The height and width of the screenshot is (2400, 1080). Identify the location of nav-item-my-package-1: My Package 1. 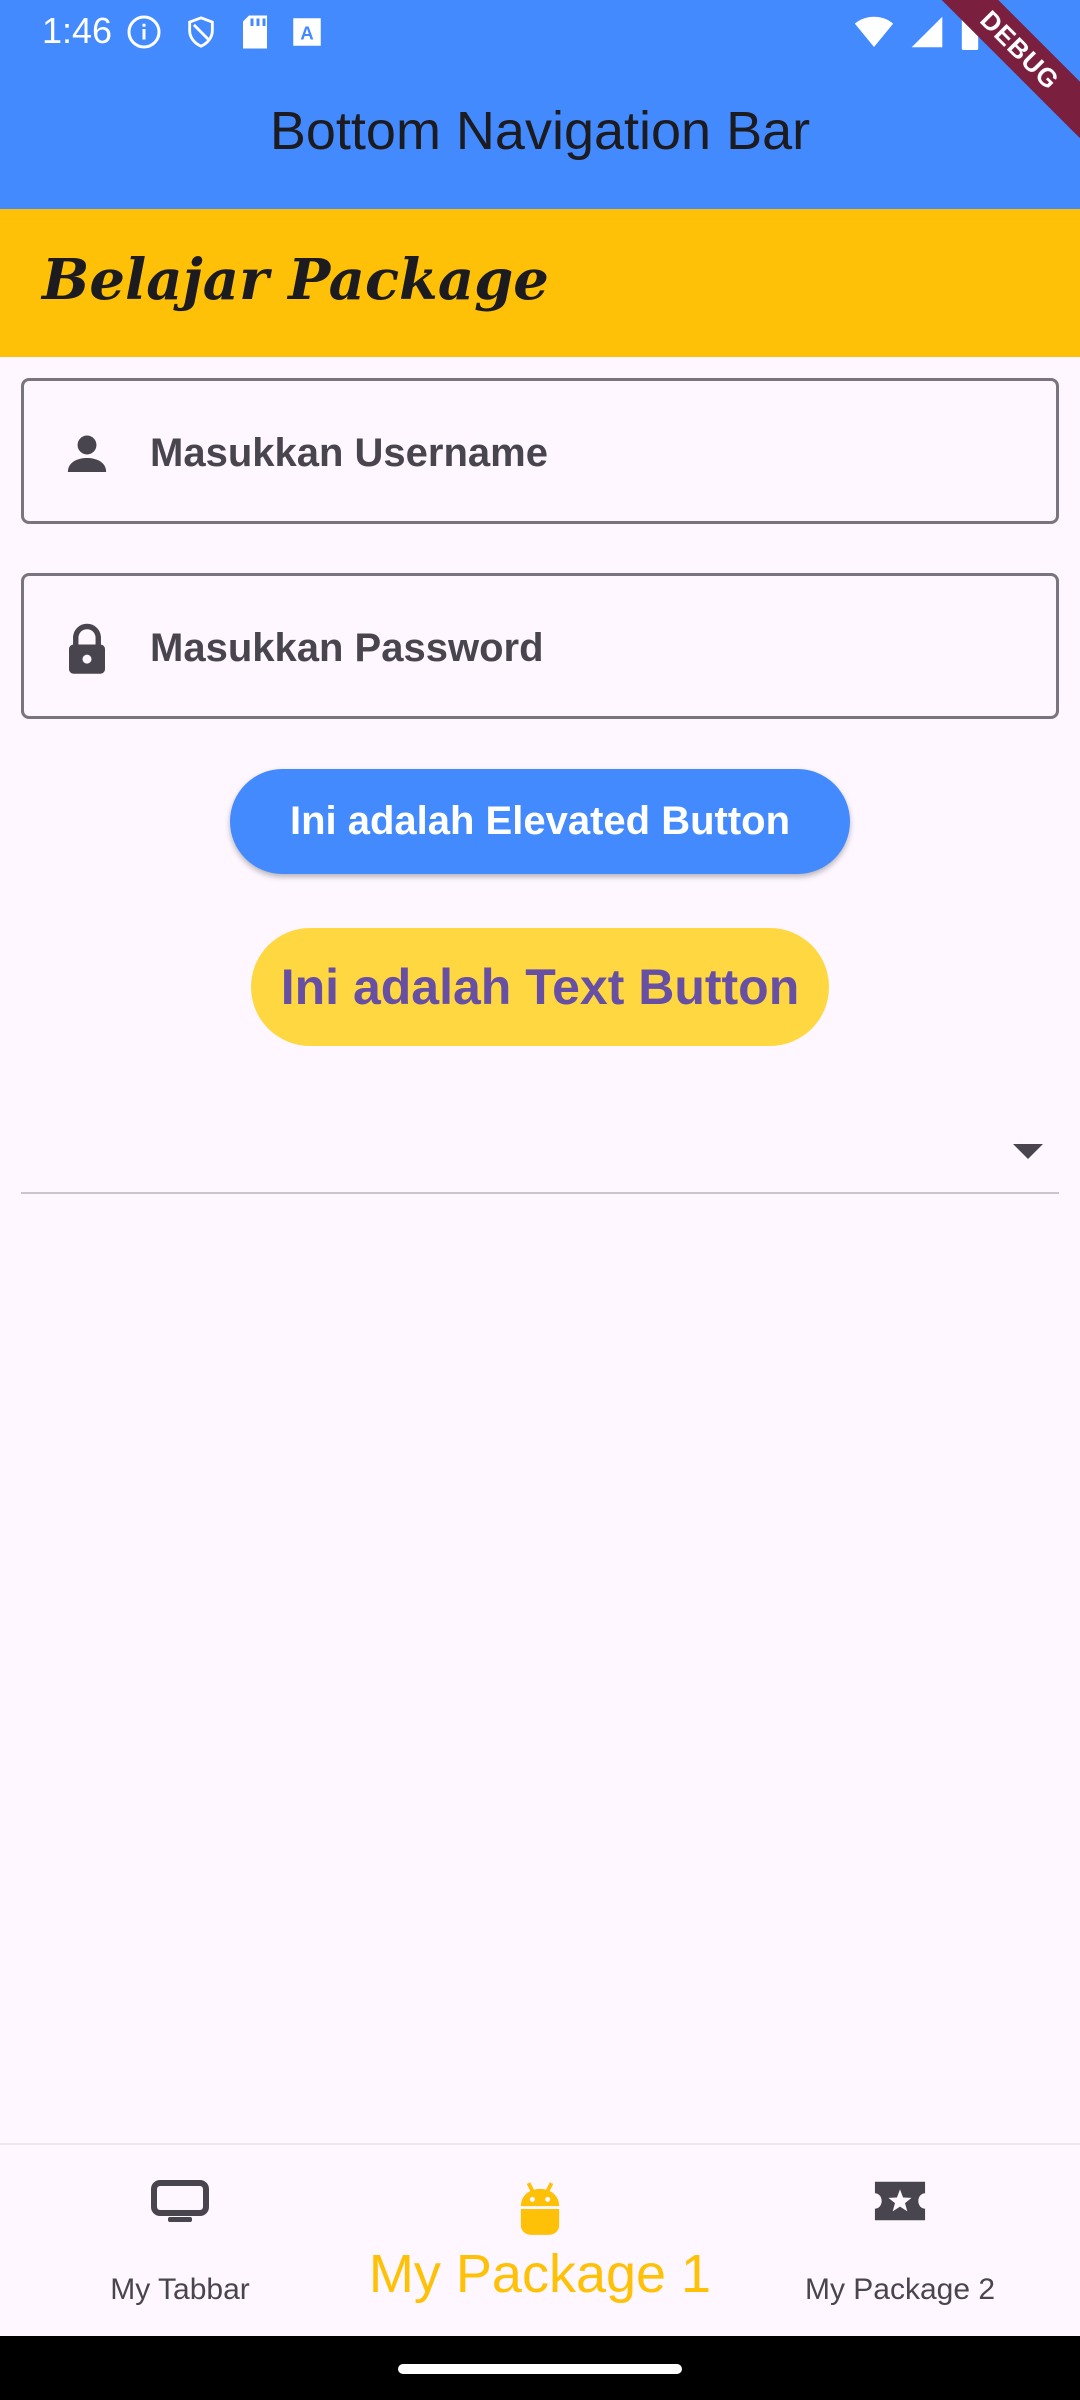
(540, 2241).